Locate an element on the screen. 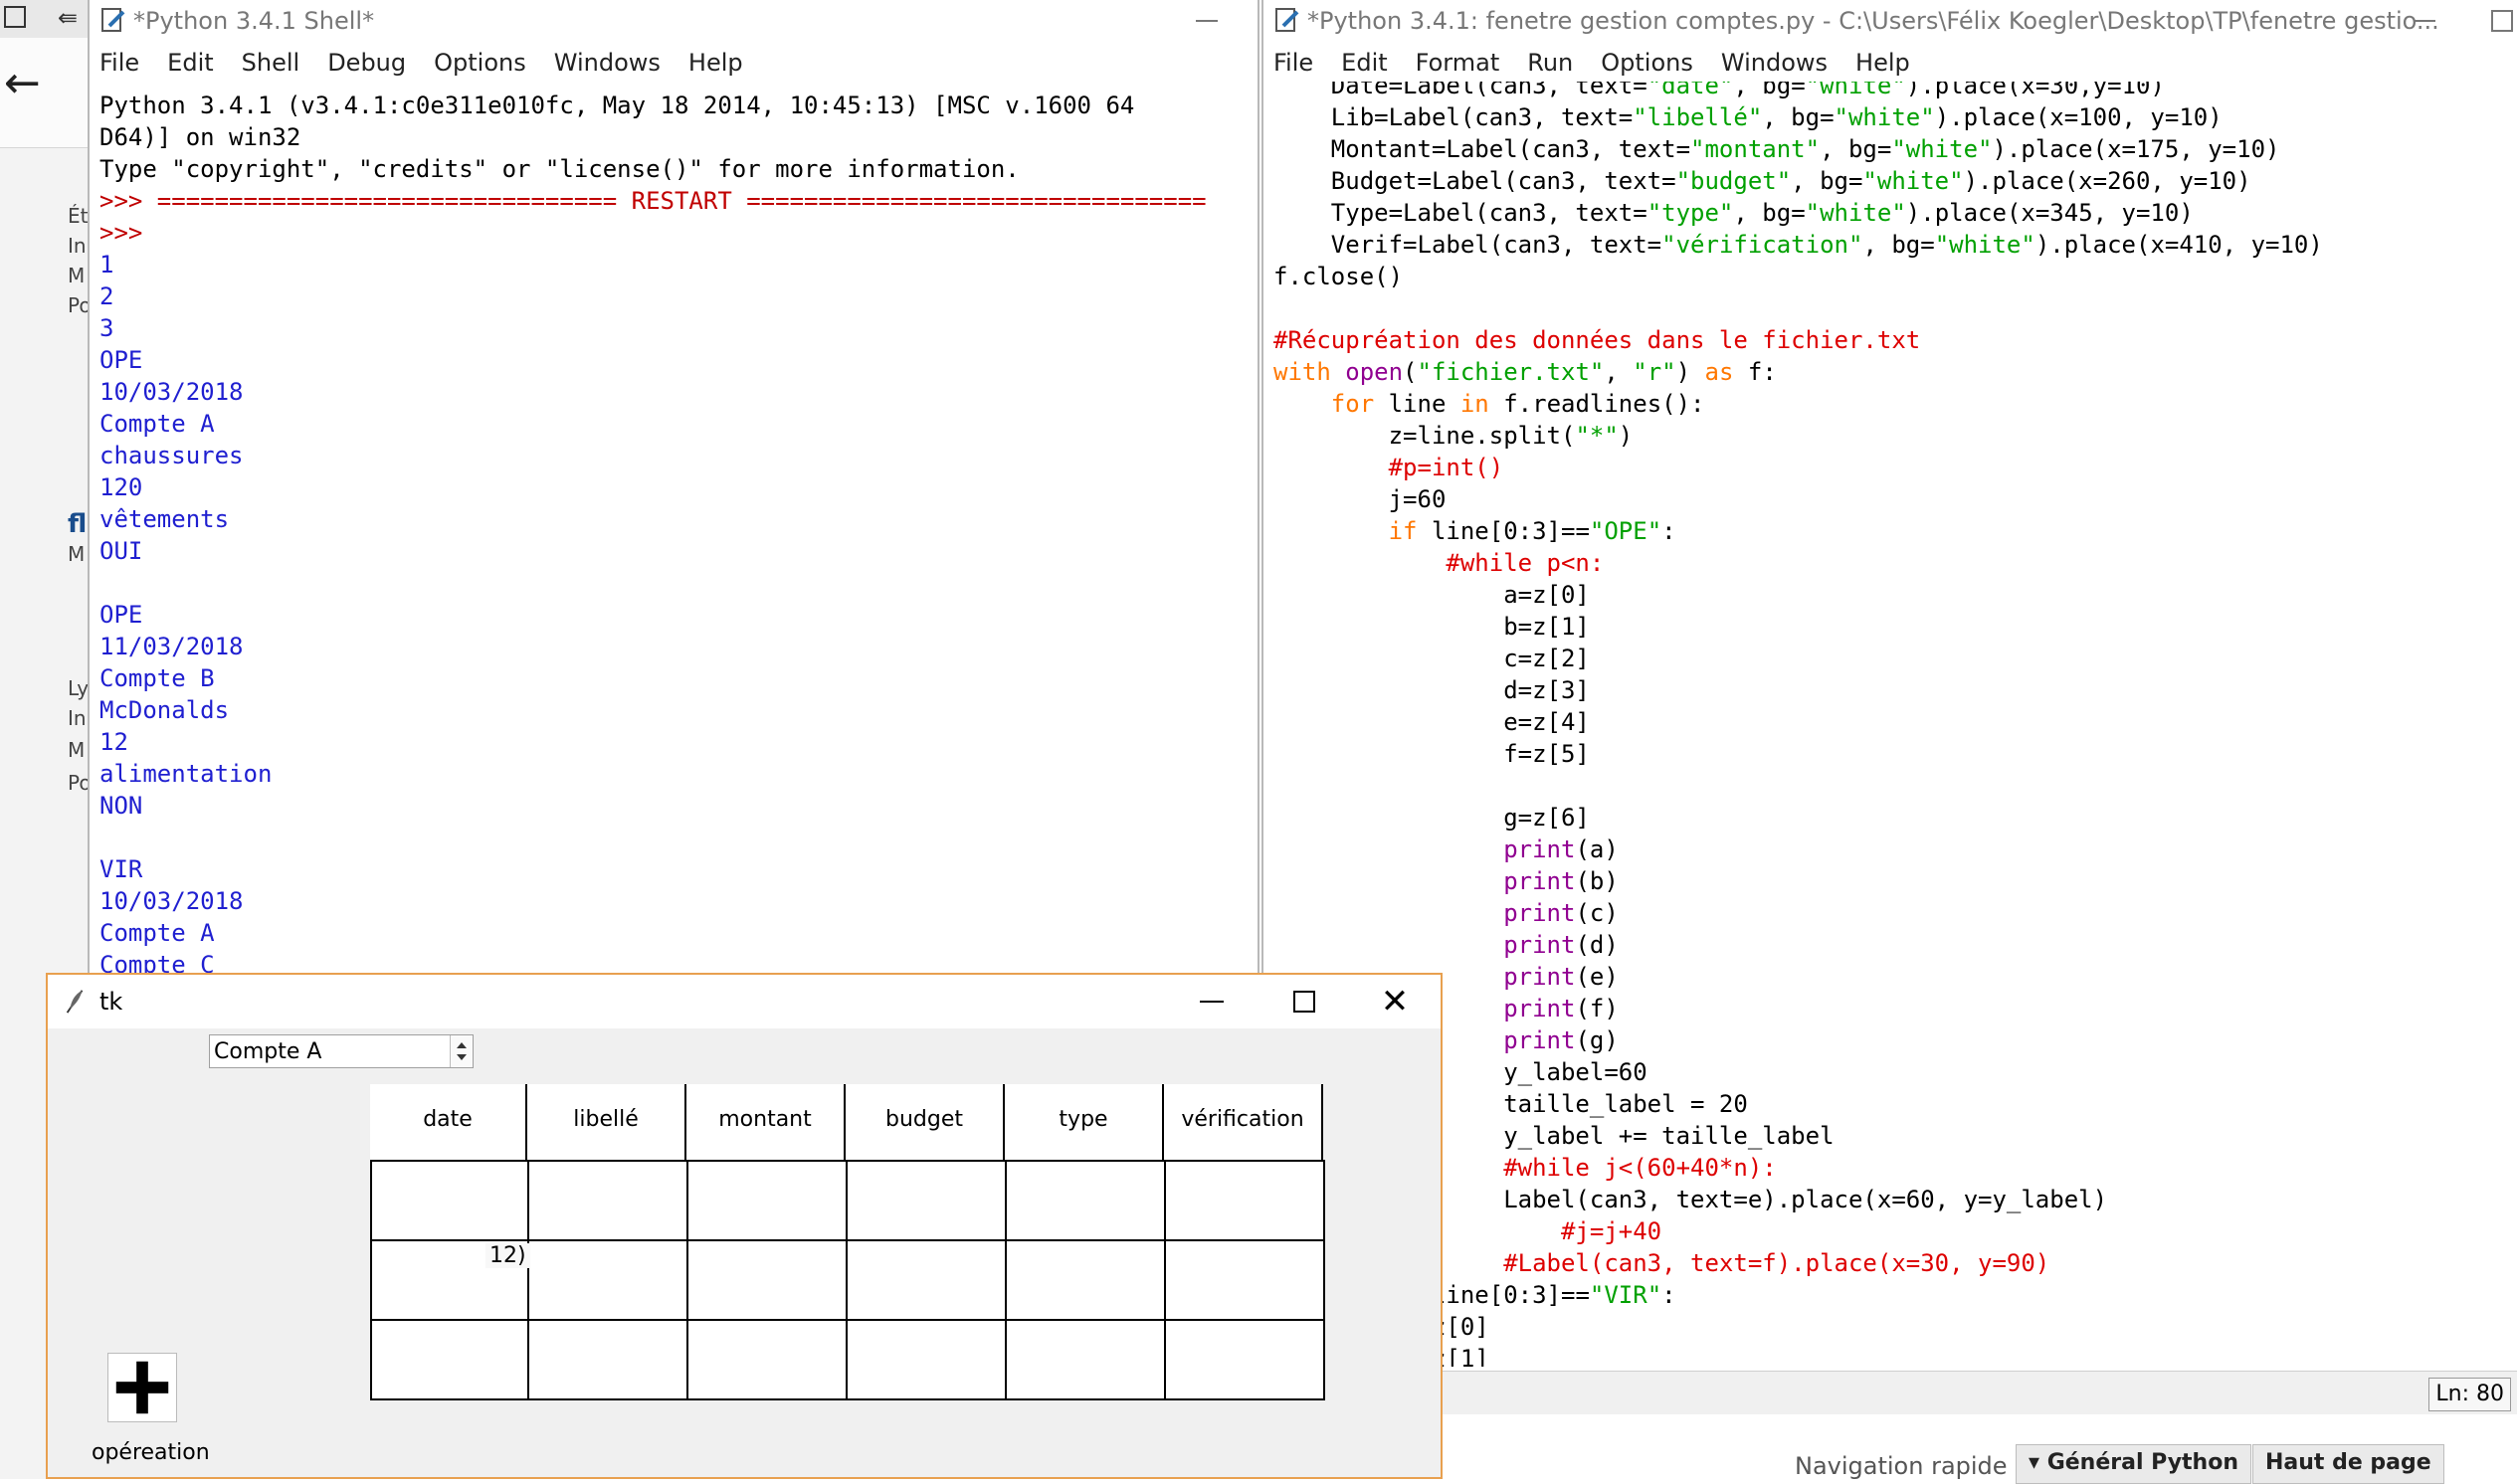  code-line: #Label(can3, text=f).place(x=30, y=90) is located at coordinates (1895, 1263).